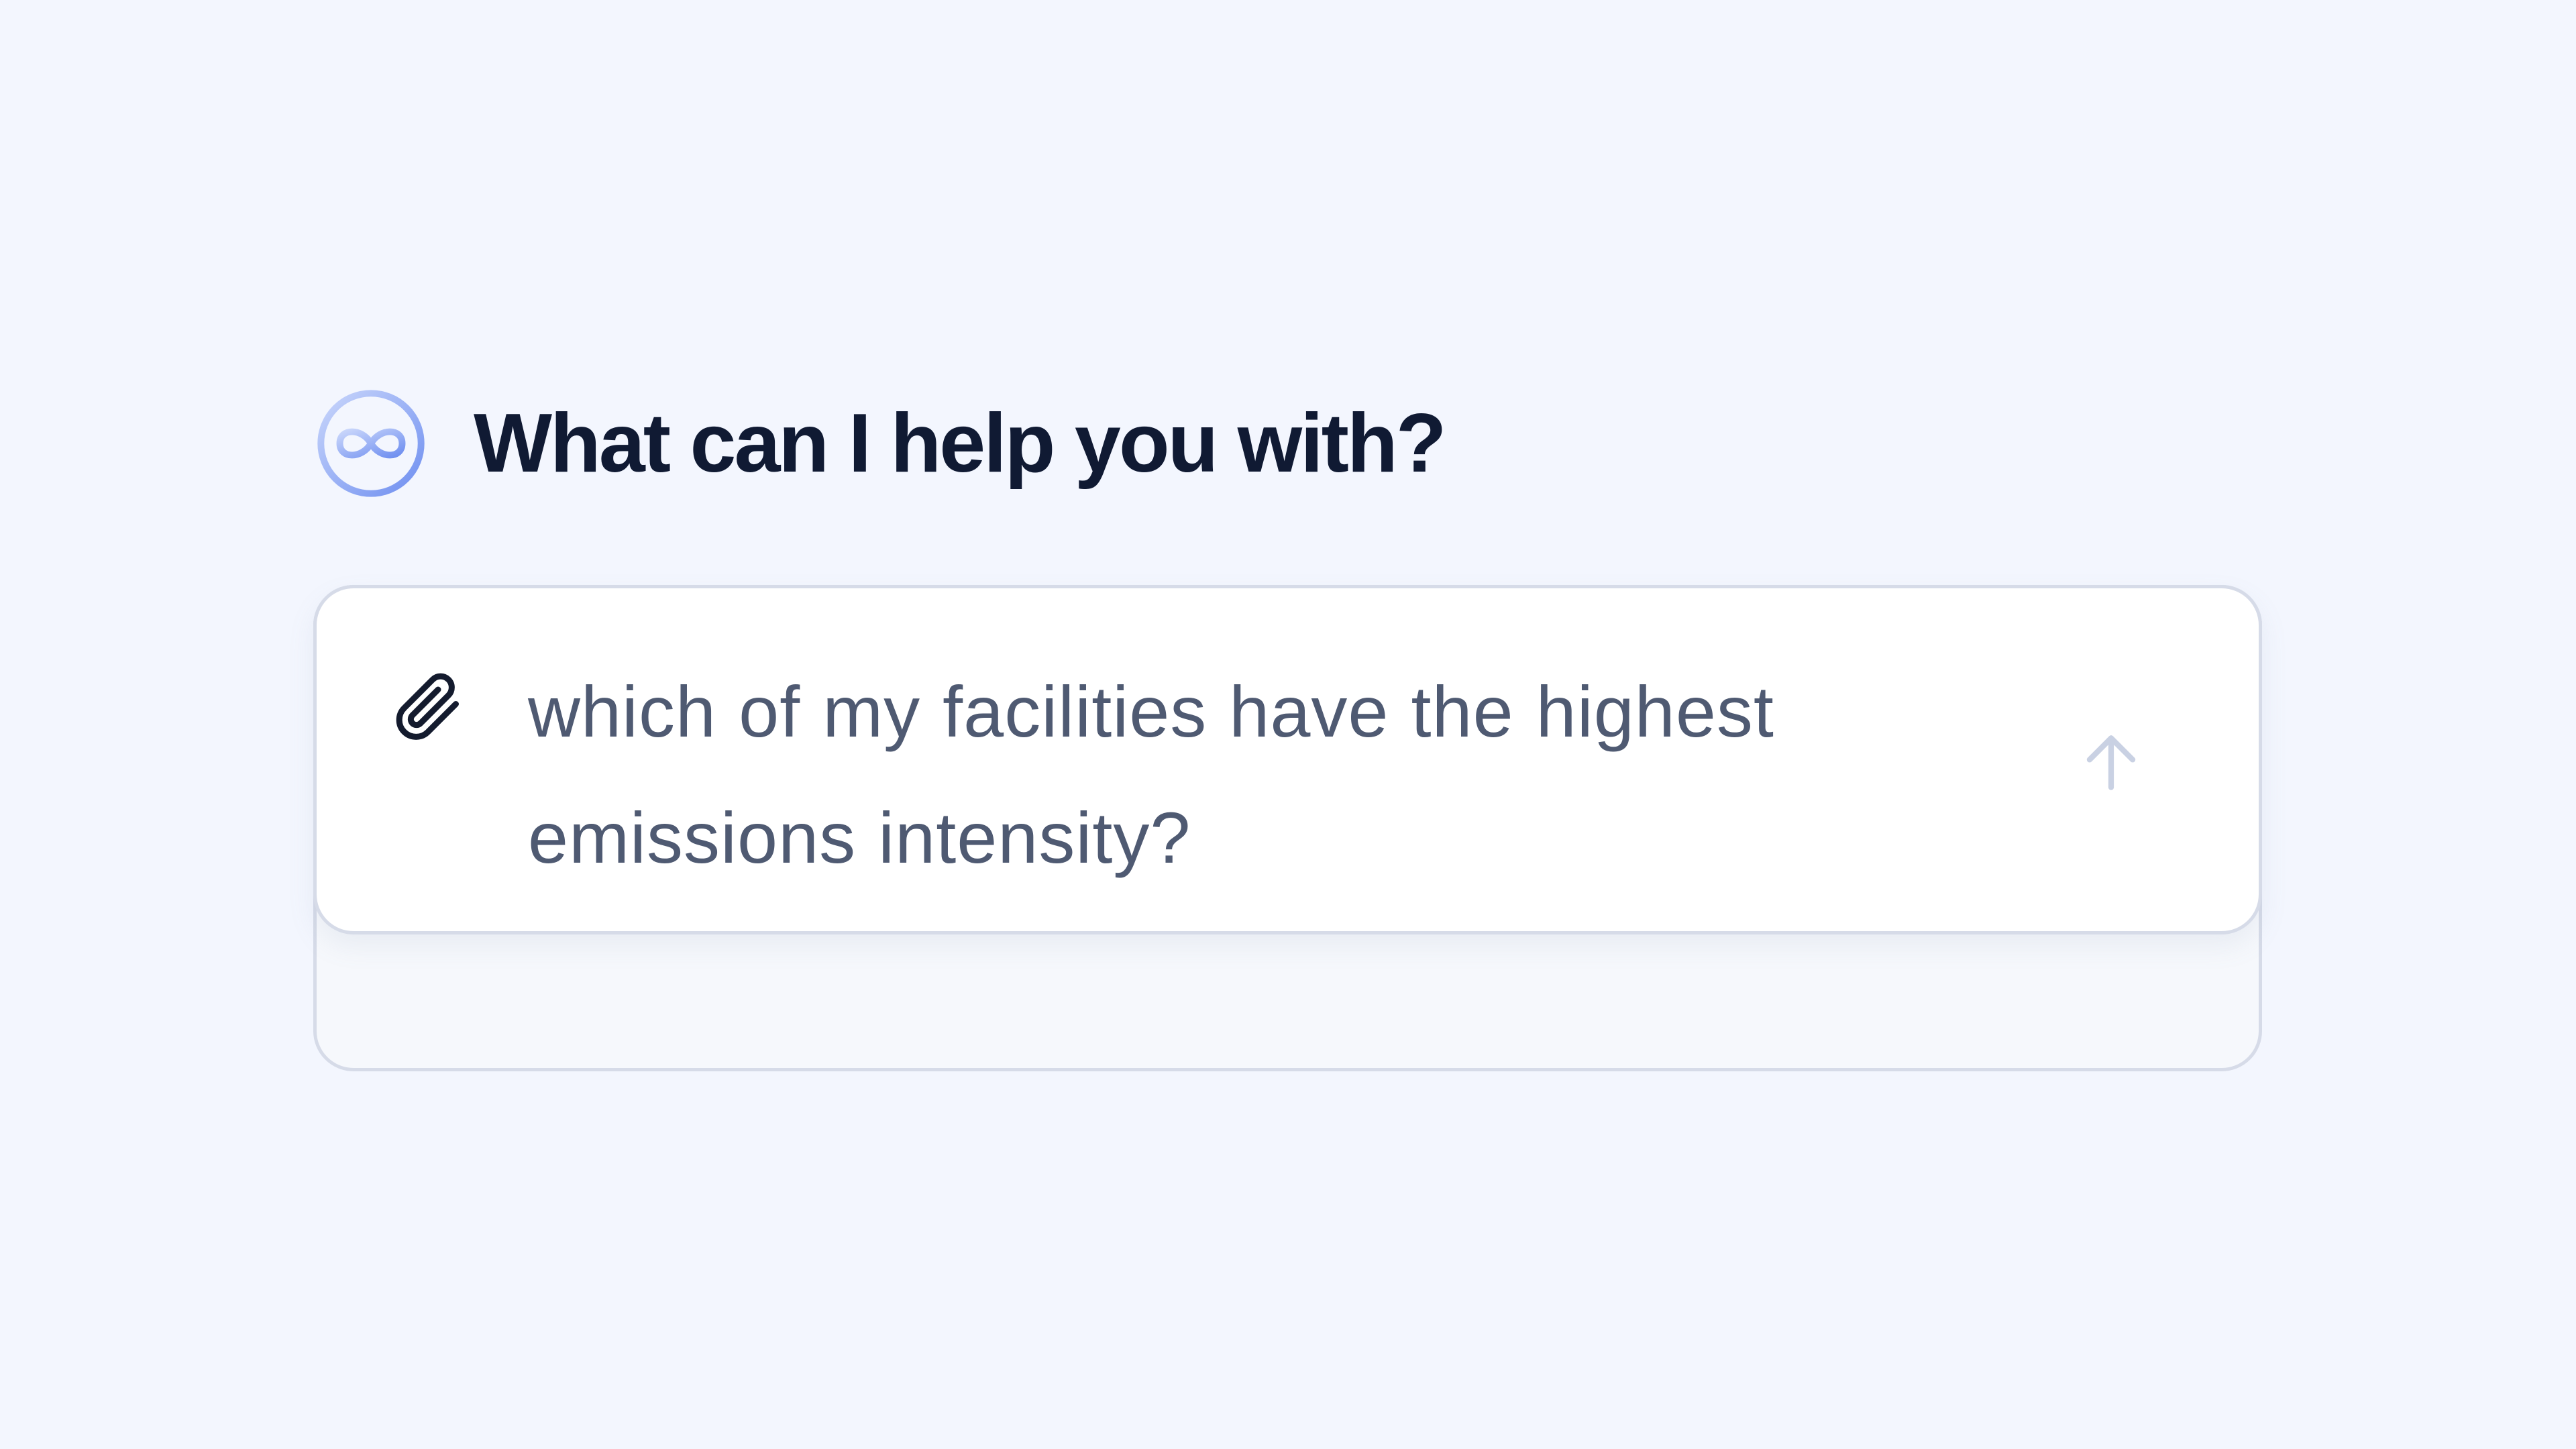  I want to click on arrow-up-icon, so click(2111, 762).